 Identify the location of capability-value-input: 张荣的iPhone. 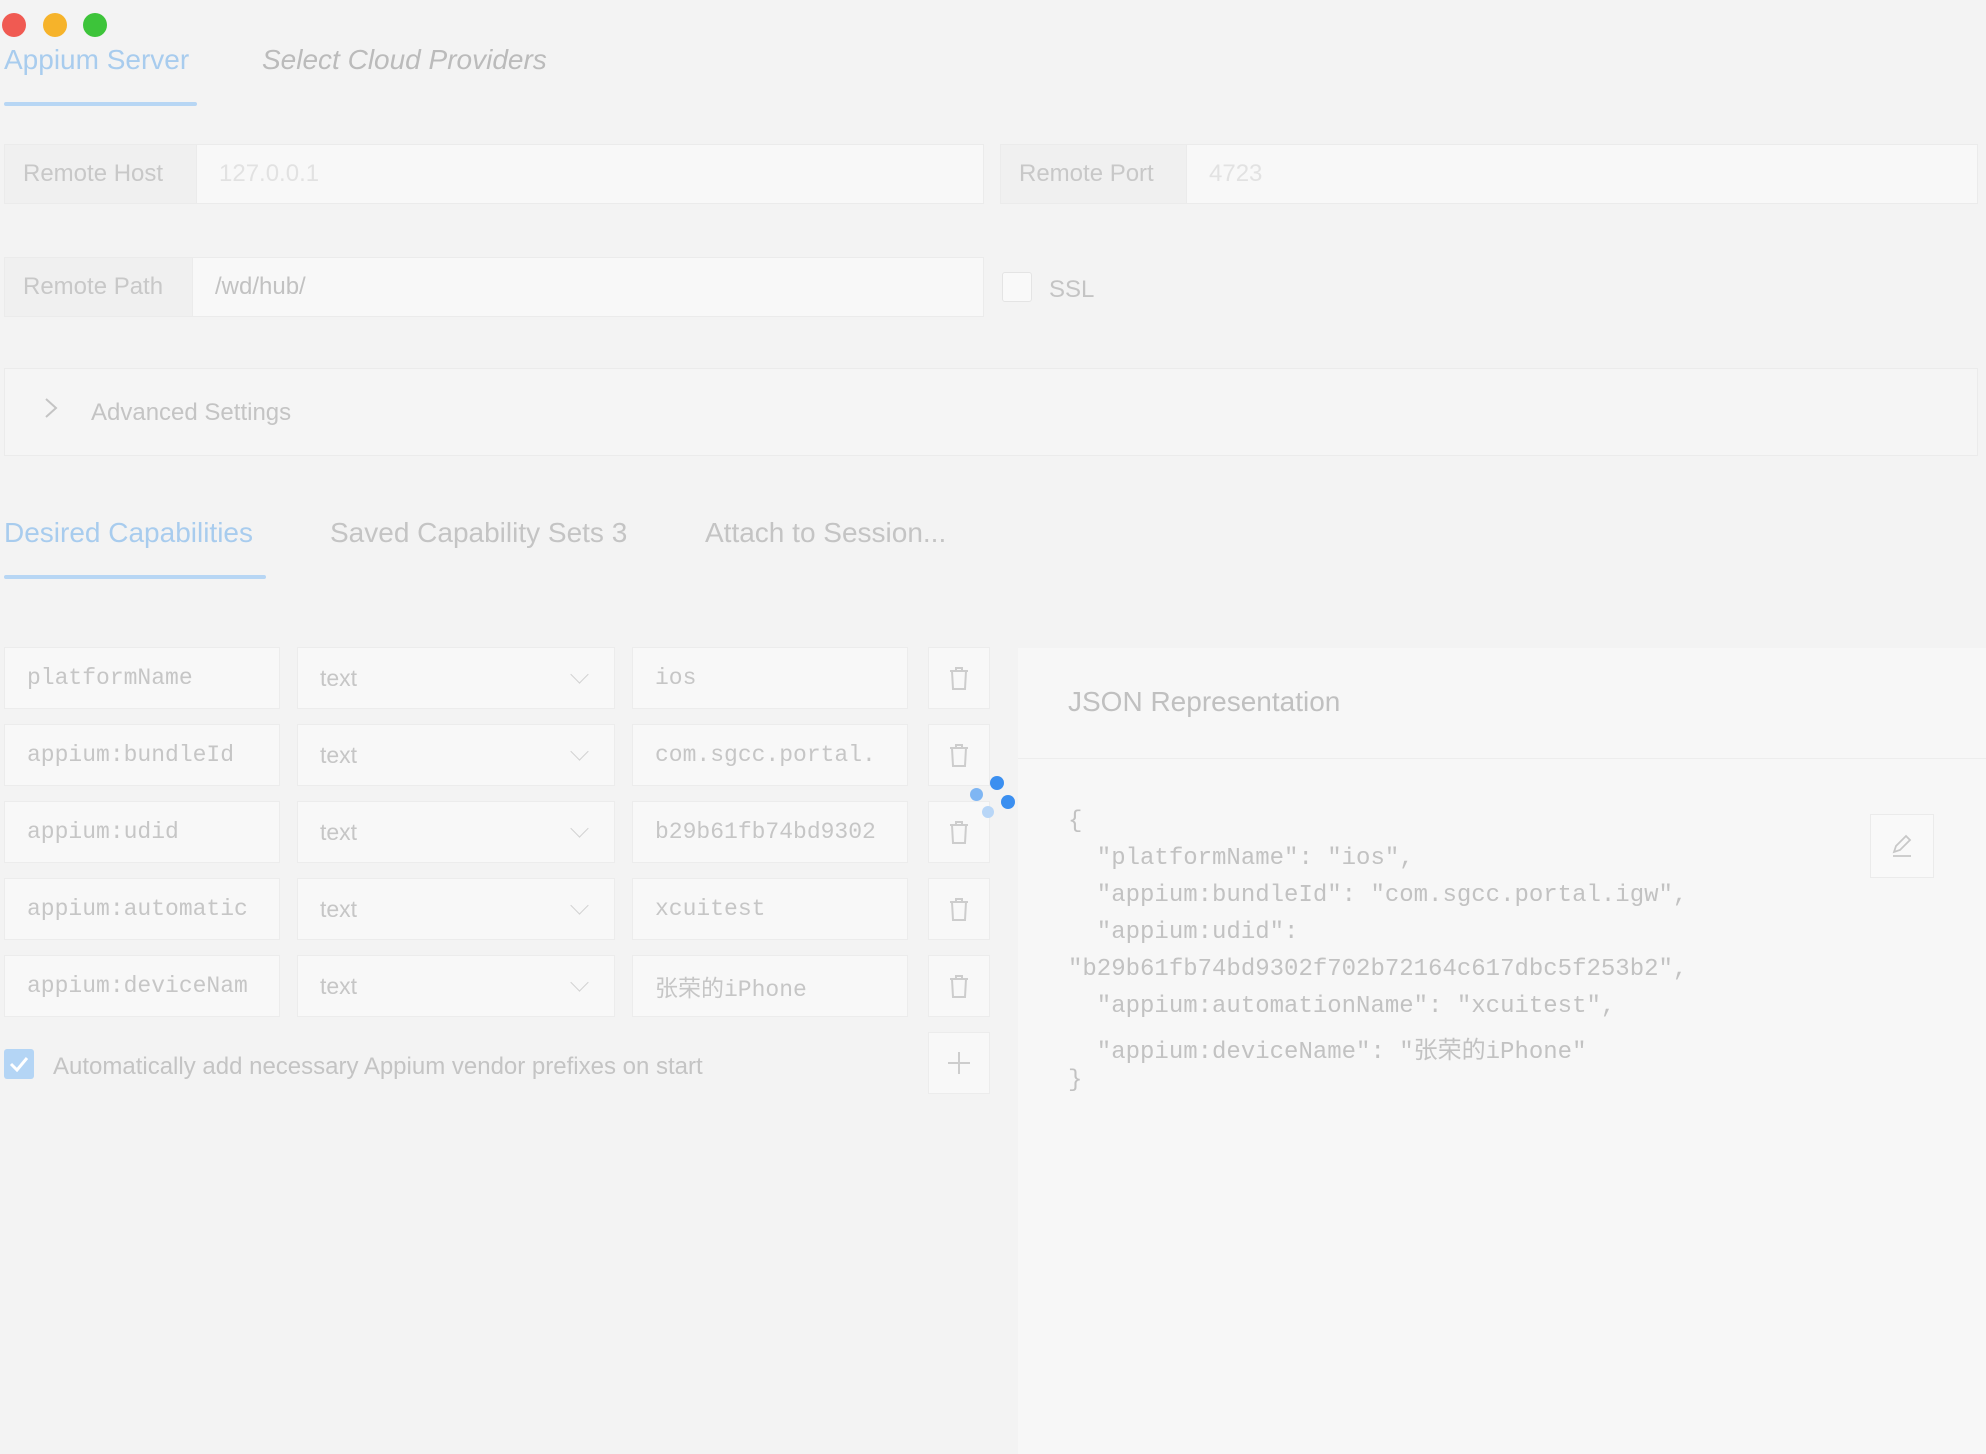
(770, 986).